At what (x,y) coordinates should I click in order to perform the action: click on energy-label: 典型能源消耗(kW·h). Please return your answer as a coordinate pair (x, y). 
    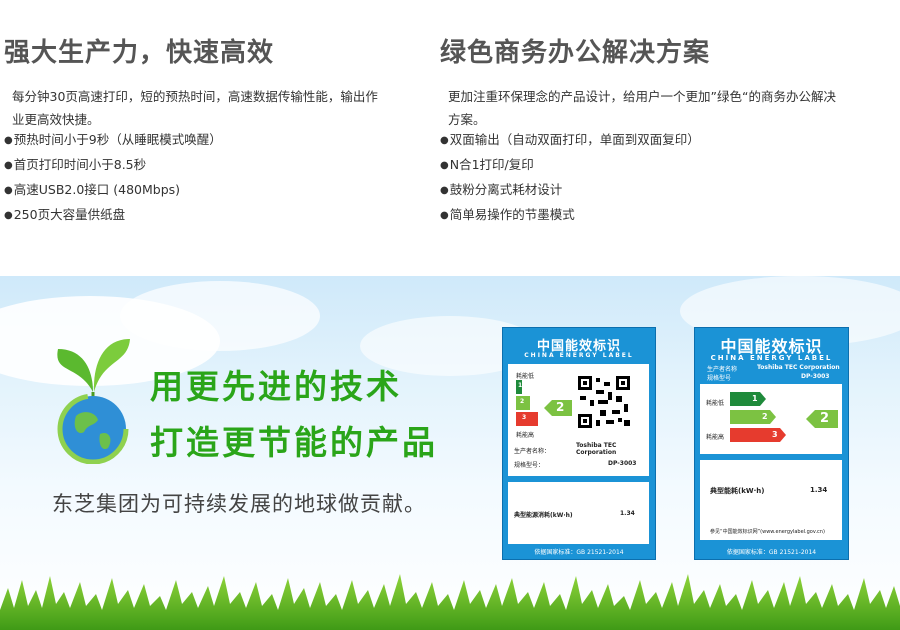
    Looking at the image, I should click on (543, 515).